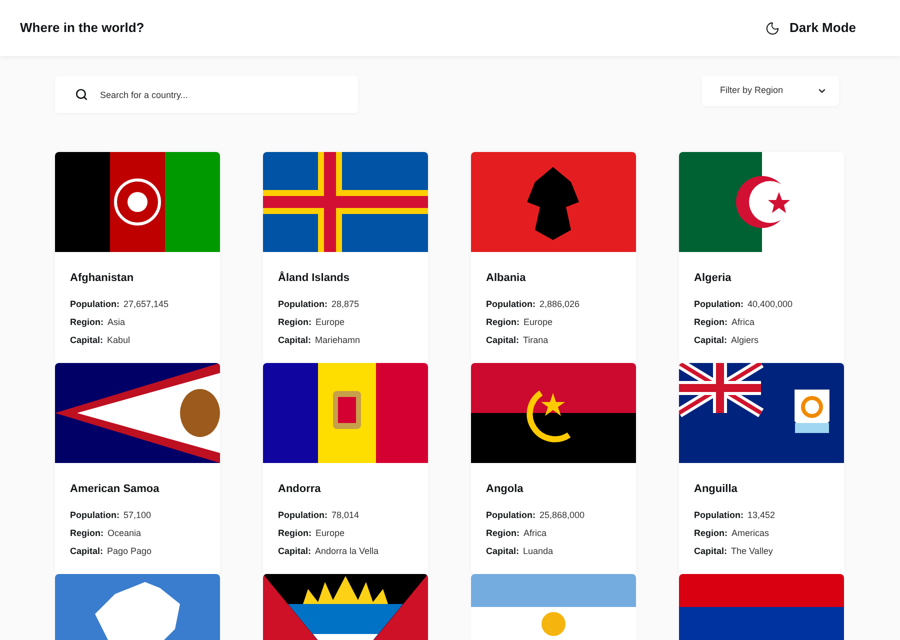  Describe the element at coordinates (115, 489) in the screenshot. I see `country-name: American Samoa` at that location.